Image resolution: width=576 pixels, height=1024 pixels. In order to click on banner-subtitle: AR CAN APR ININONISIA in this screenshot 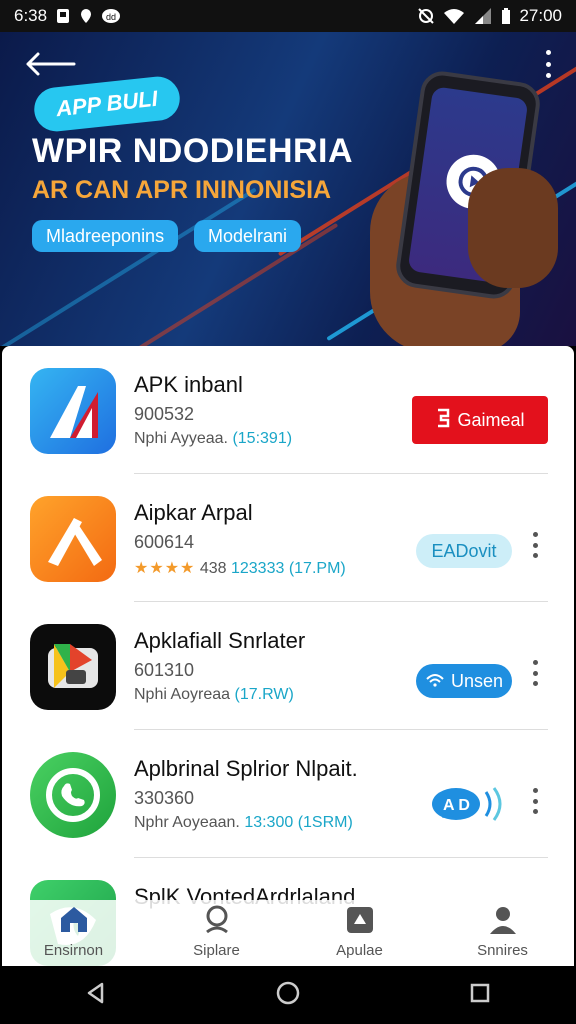, I will do `click(182, 190)`.